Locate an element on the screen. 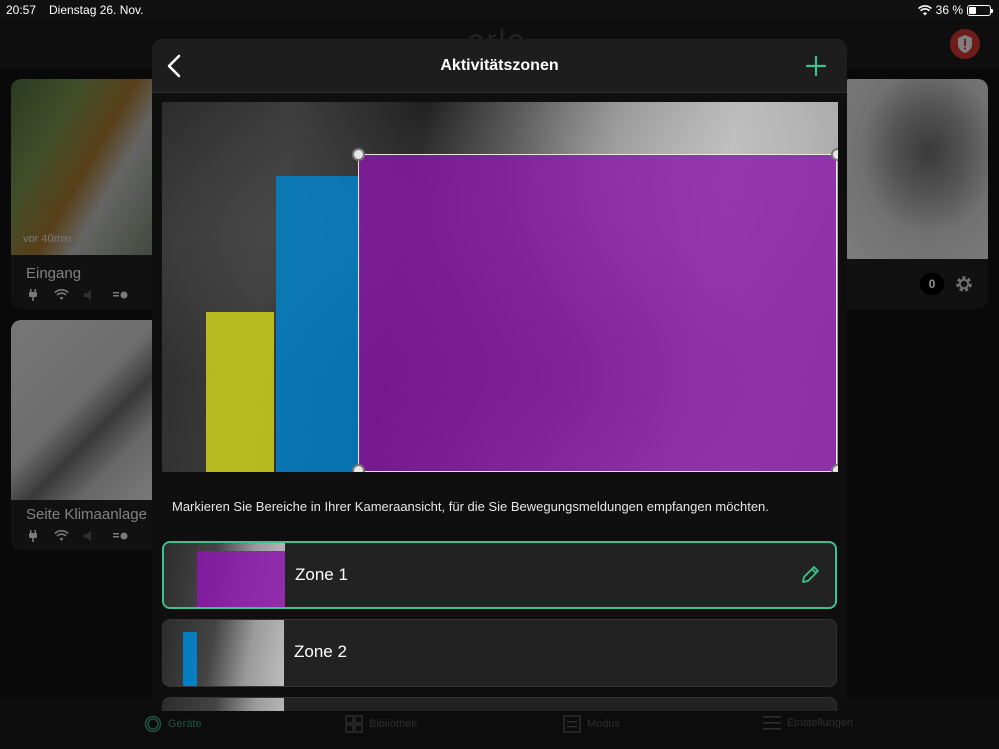  zone-name: Zone 1 is located at coordinates (321, 574).